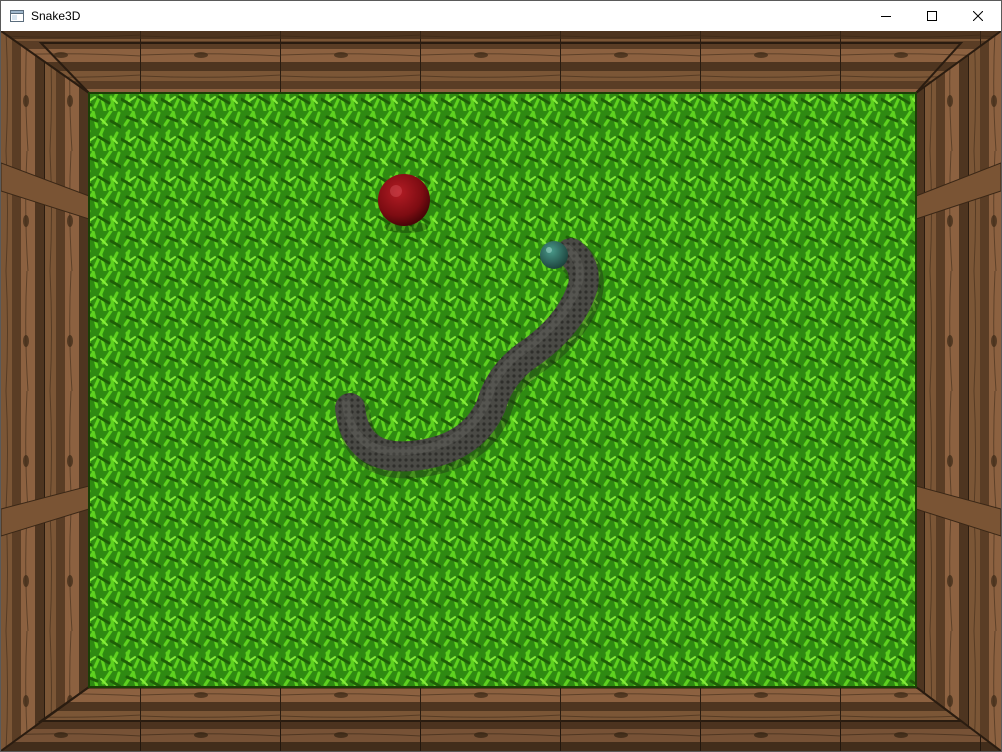 The width and height of the screenshot is (1002, 752). I want to click on wood-frame-right, so click(958, 391).